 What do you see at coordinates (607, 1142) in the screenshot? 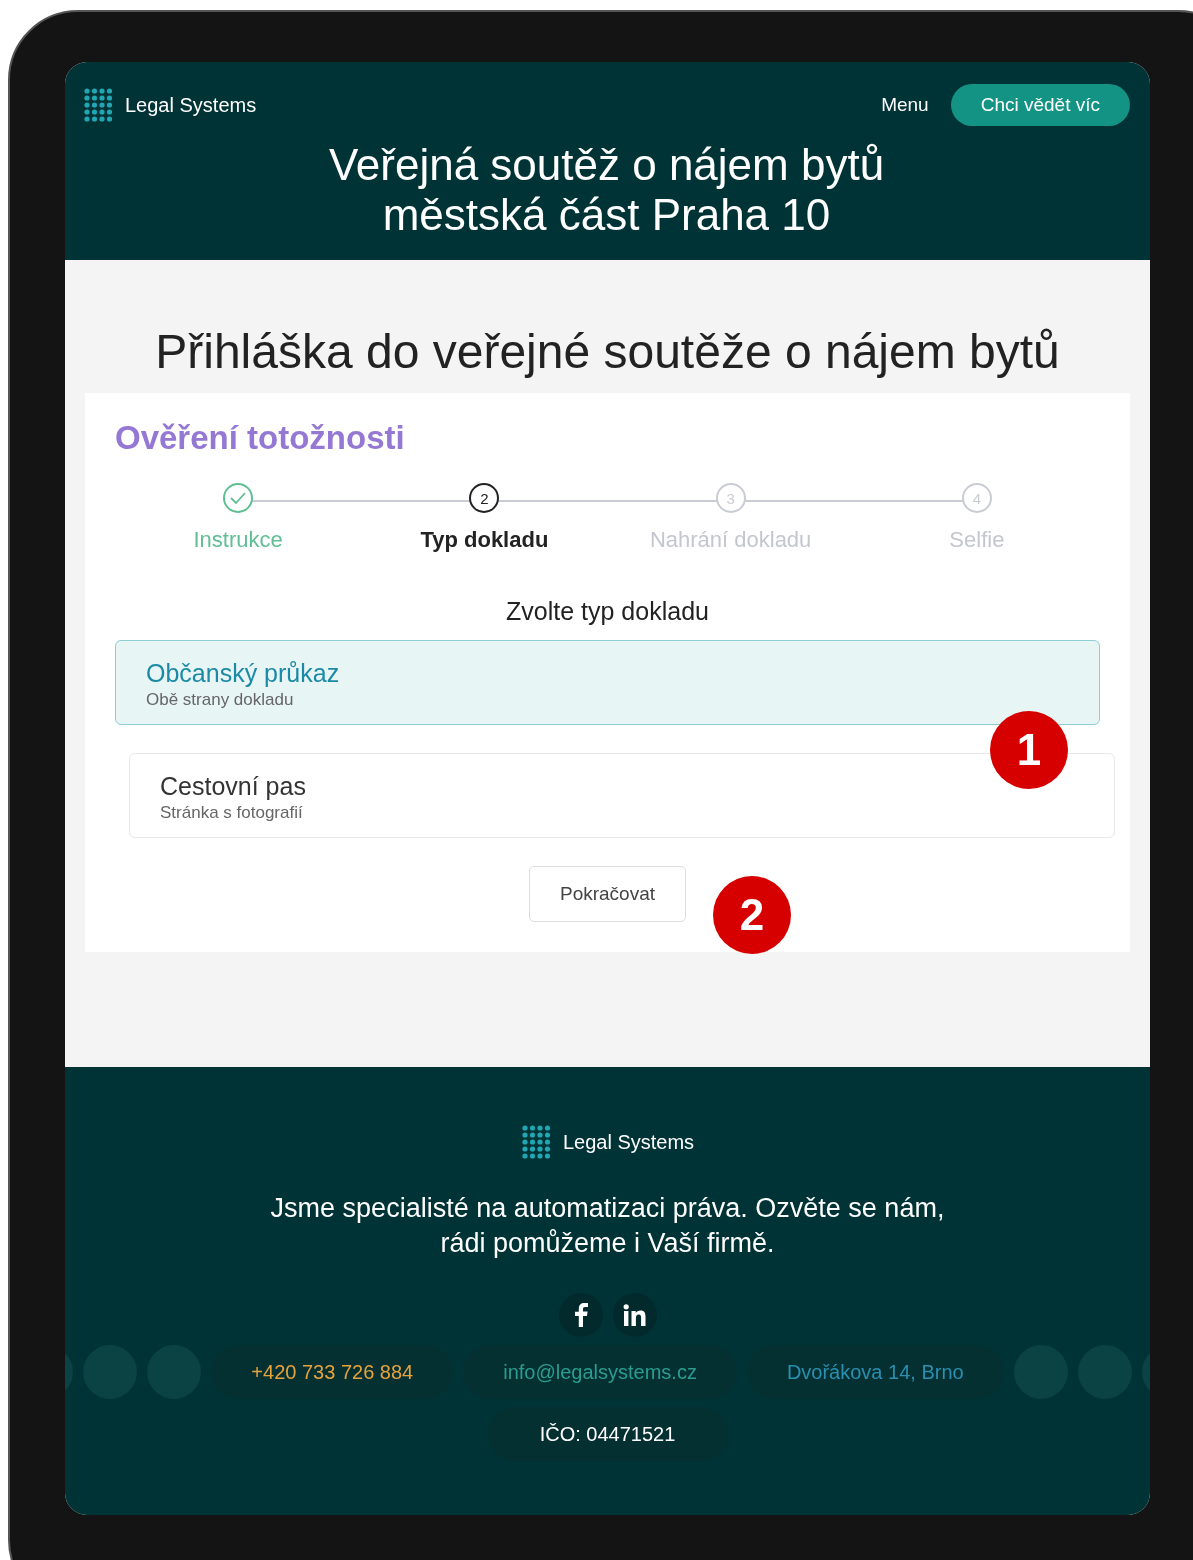
I see `footer-logo: Legal Systems` at bounding box center [607, 1142].